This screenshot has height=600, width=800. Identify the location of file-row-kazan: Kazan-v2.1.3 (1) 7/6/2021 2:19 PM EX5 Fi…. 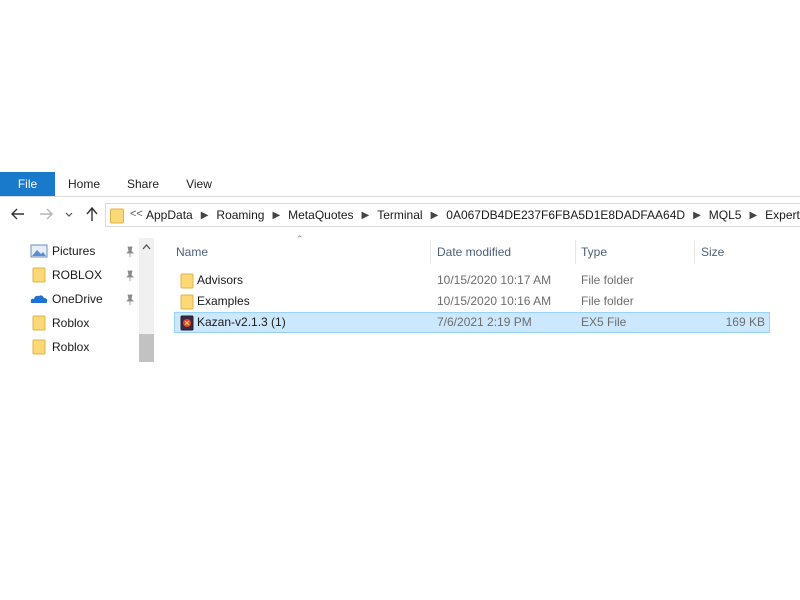
(472, 322).